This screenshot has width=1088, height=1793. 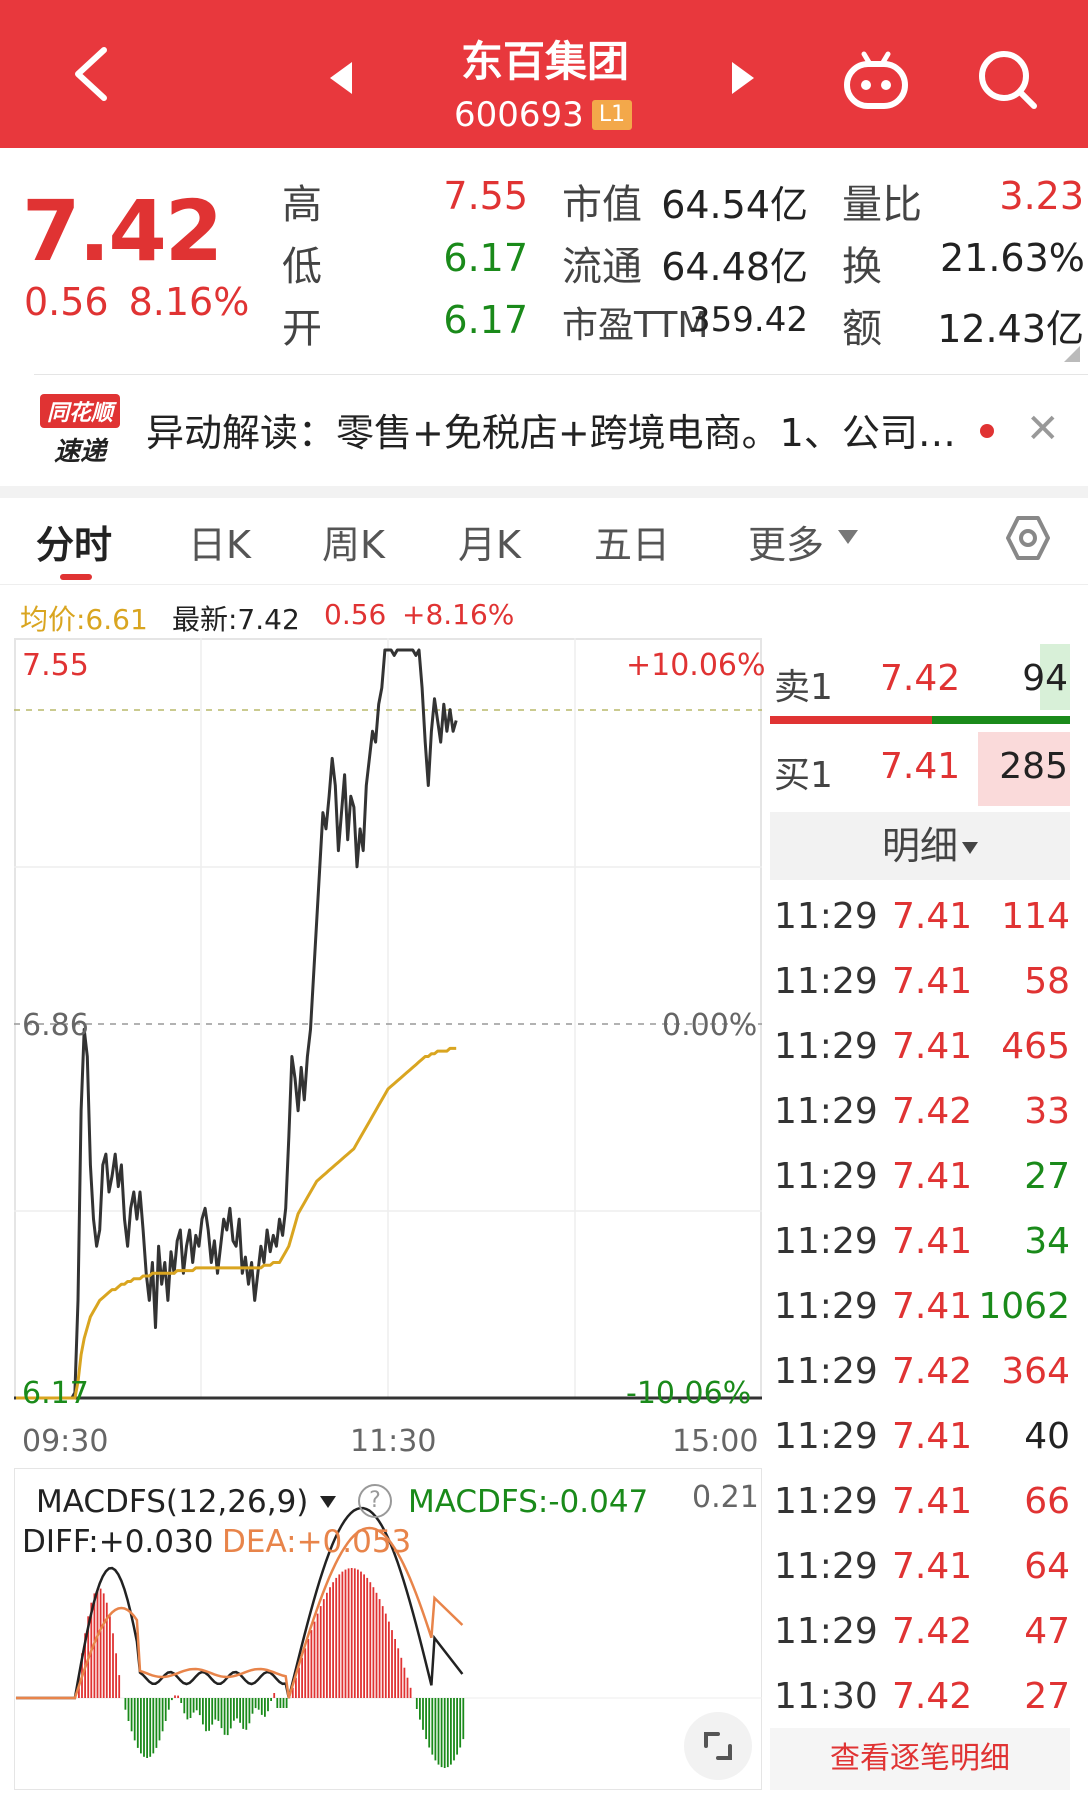 What do you see at coordinates (1047, 1631) in the screenshot?
I see `tick-volume: 47` at bounding box center [1047, 1631].